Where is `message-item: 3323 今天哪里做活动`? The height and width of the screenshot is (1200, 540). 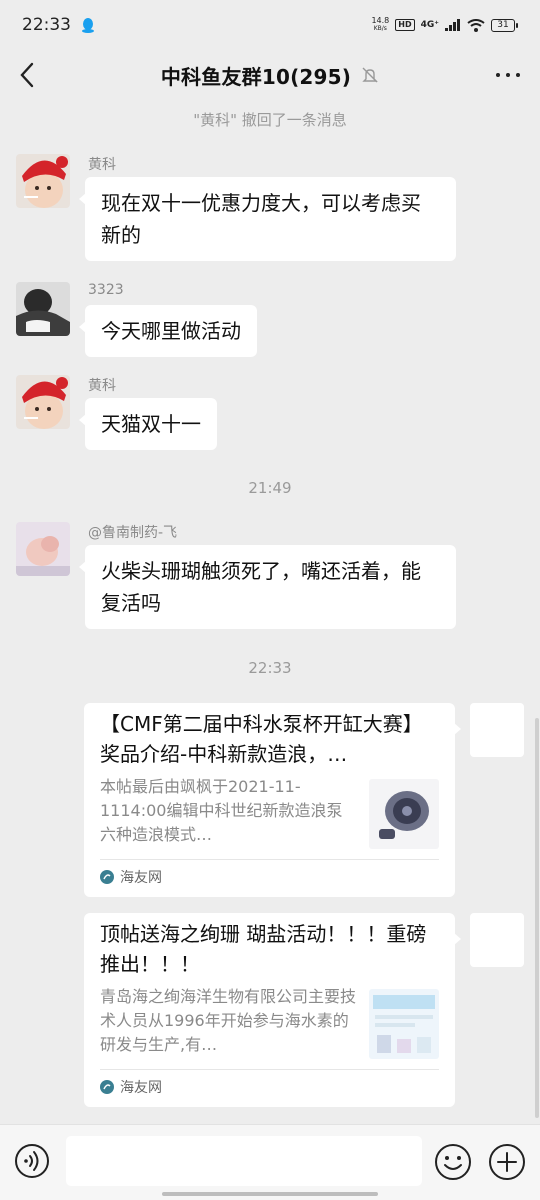 message-item: 3323 今天哪里做活动 is located at coordinates (266, 322).